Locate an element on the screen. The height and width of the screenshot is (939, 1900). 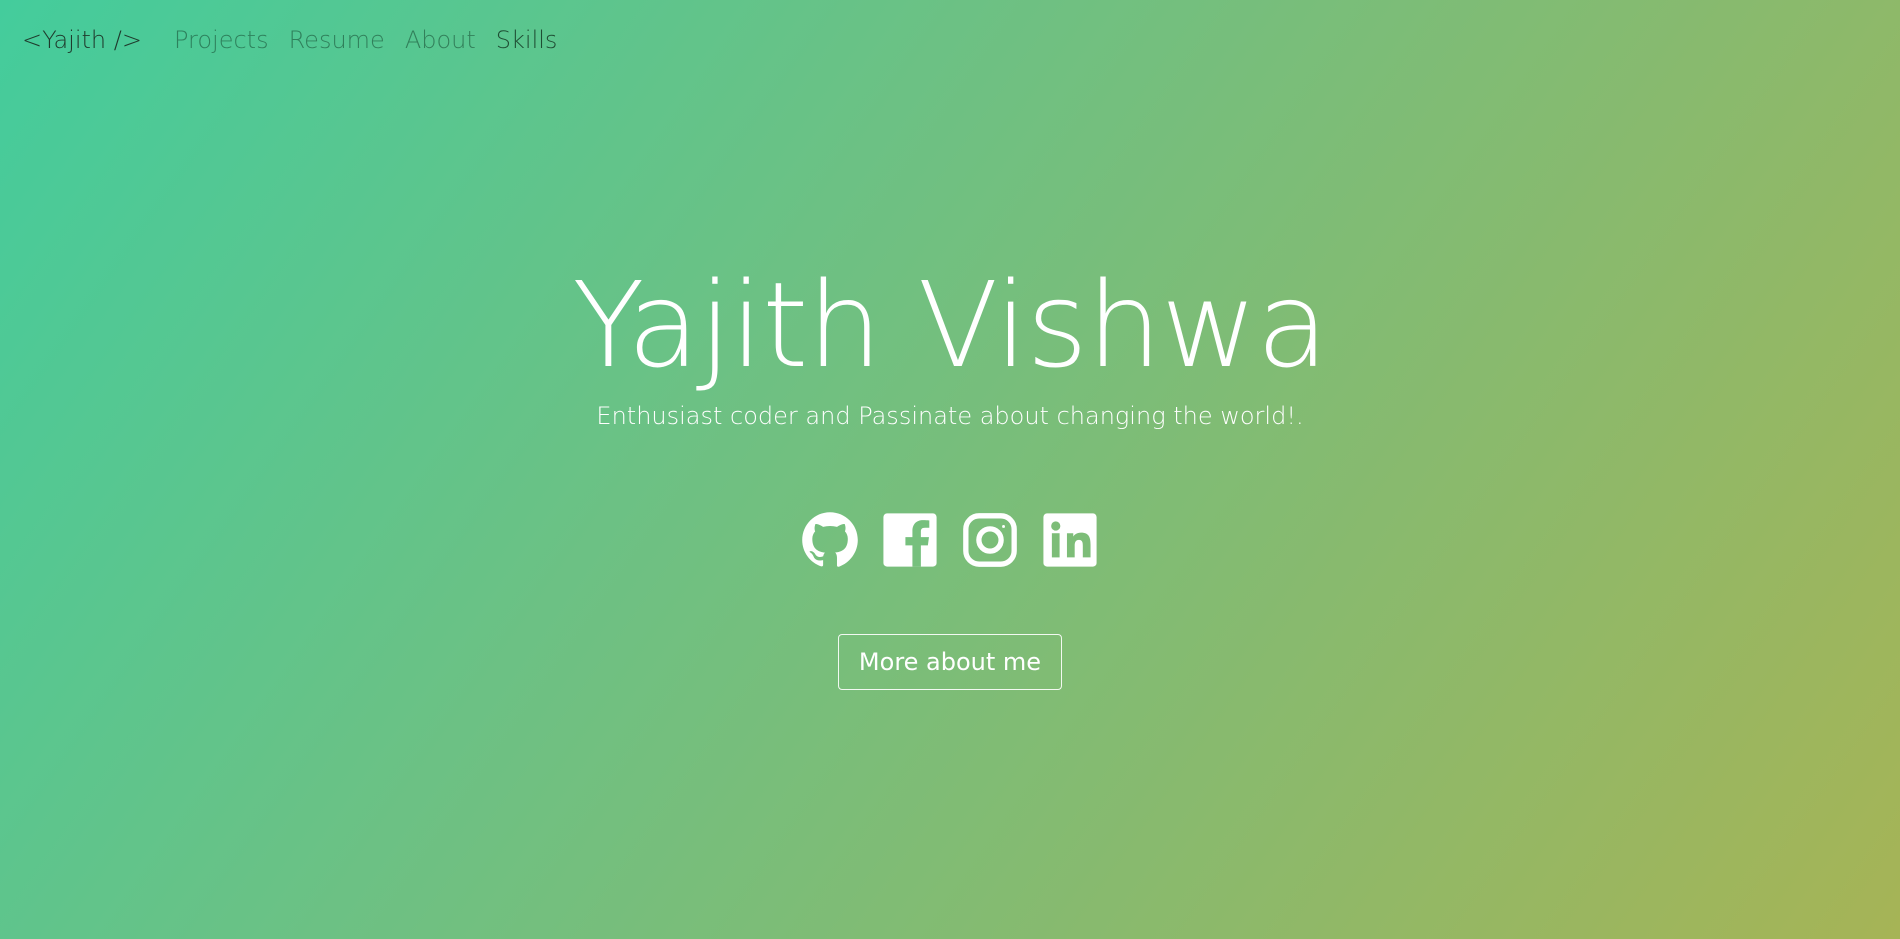
linkedin-link is located at coordinates (1070, 540).